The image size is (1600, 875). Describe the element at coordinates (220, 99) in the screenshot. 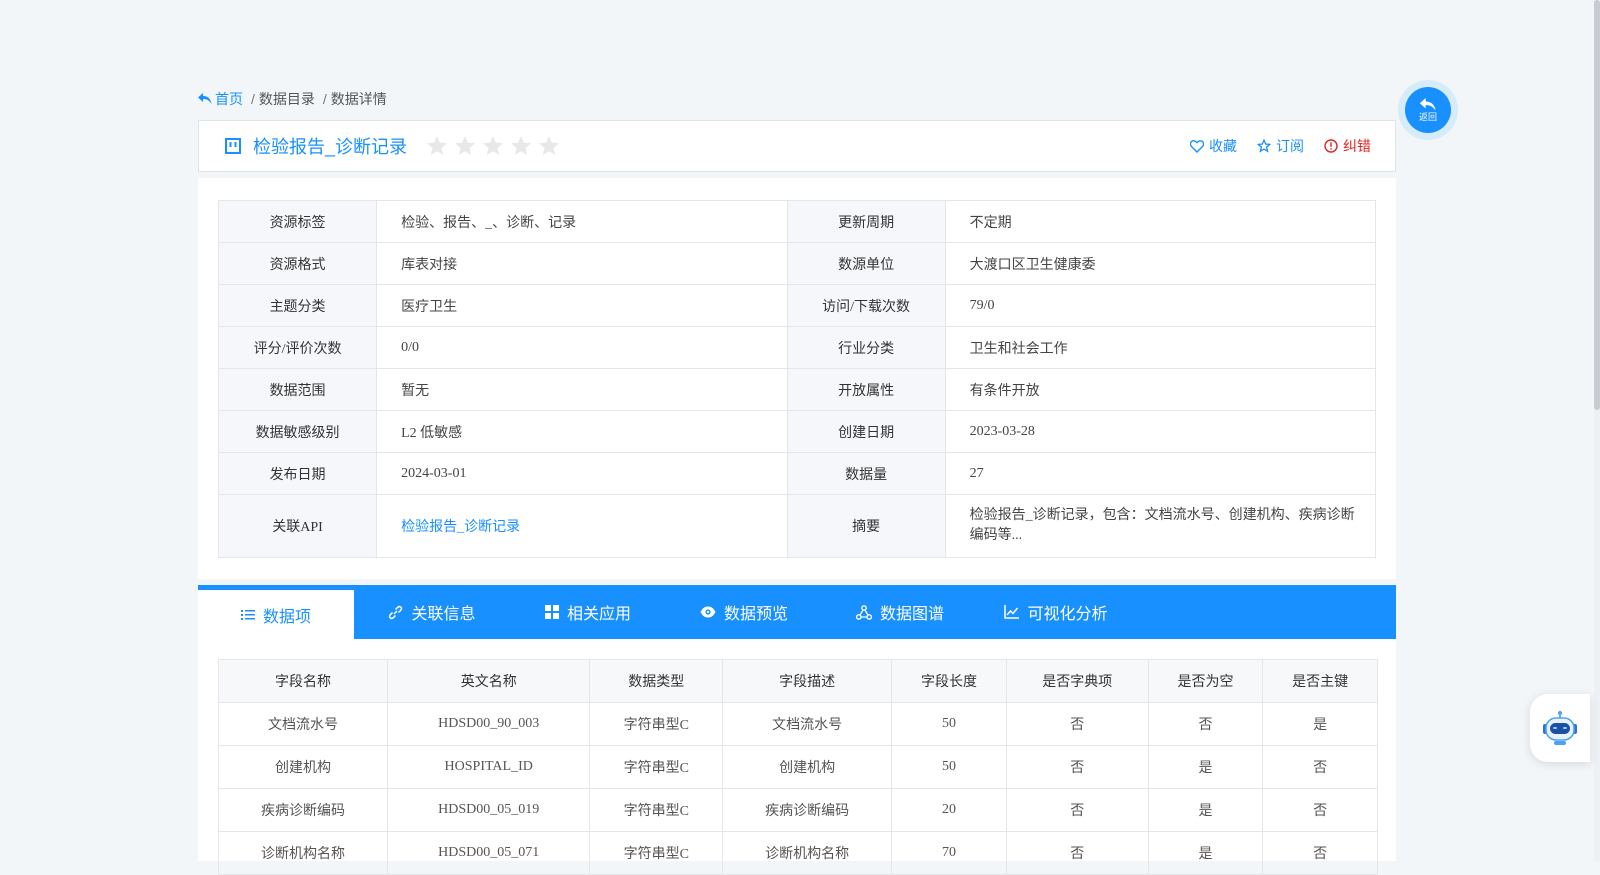

I see `breadcrumb-home-link: 首页` at that location.